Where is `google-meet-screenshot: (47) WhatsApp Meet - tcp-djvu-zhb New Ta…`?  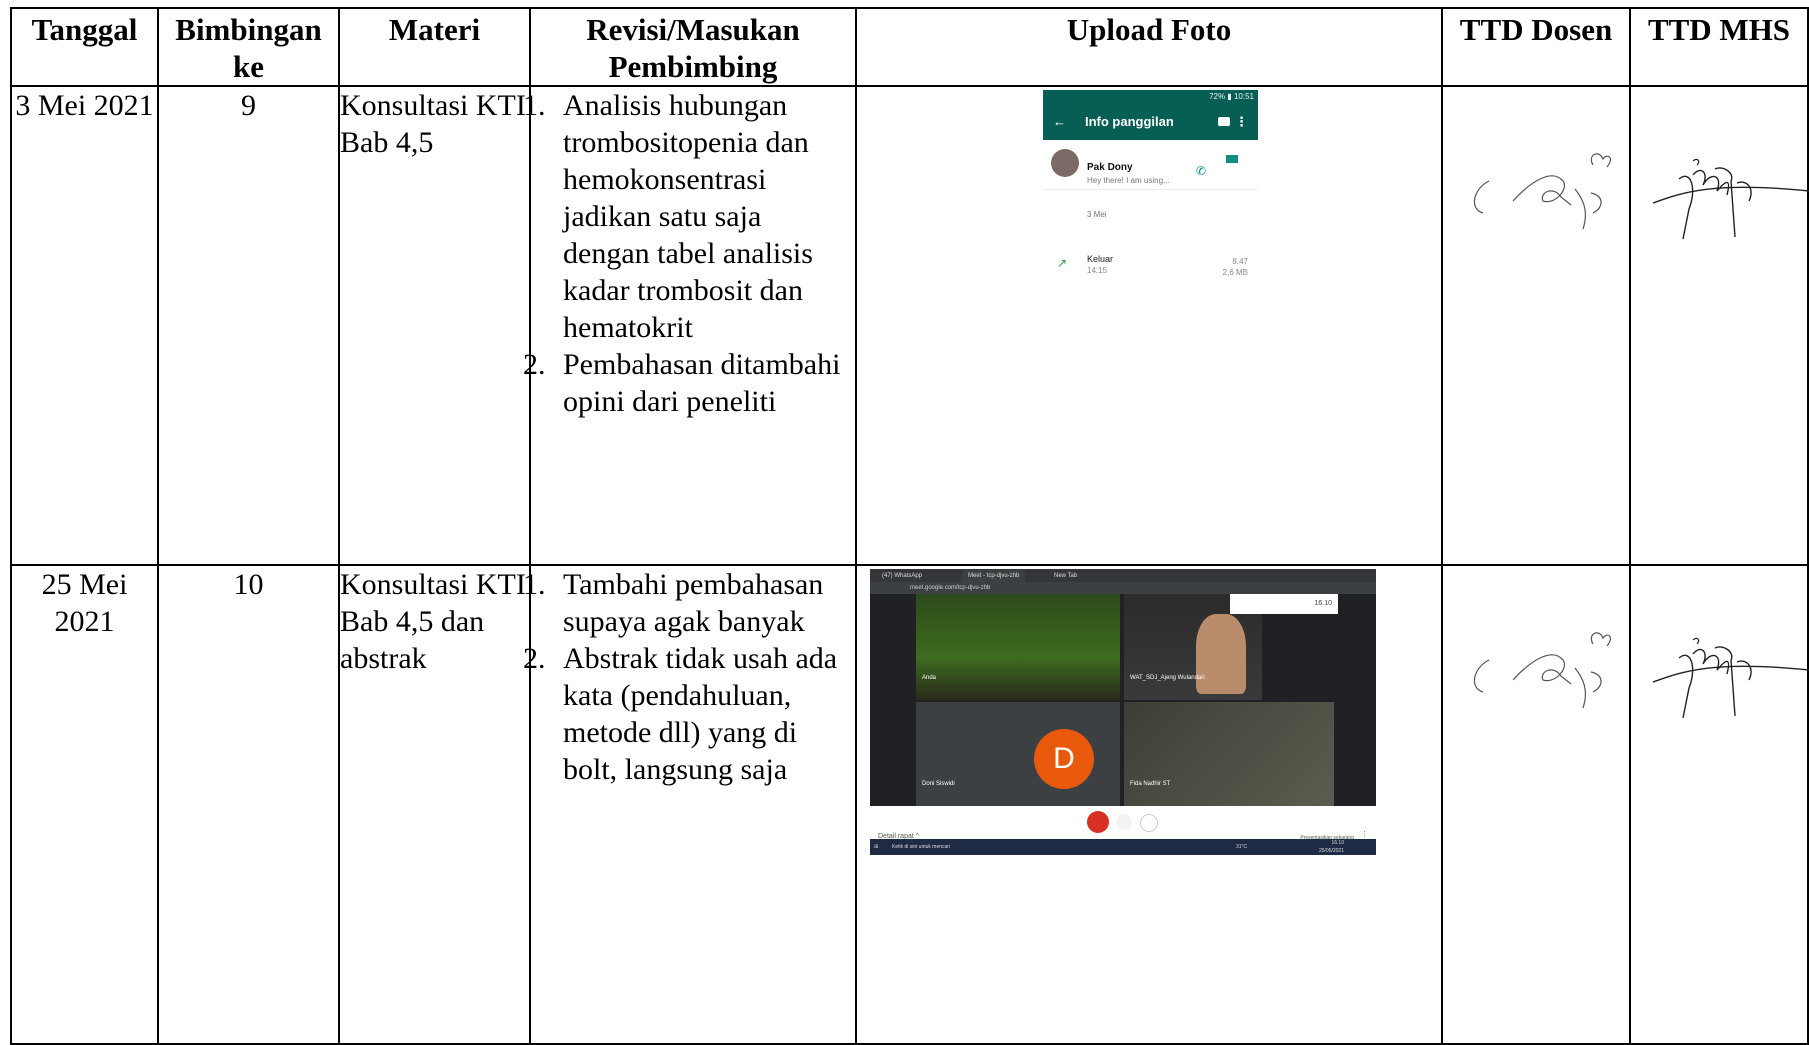 google-meet-screenshot: (47) WhatsApp Meet - tcp-djvu-zhb New Ta… is located at coordinates (1123, 712).